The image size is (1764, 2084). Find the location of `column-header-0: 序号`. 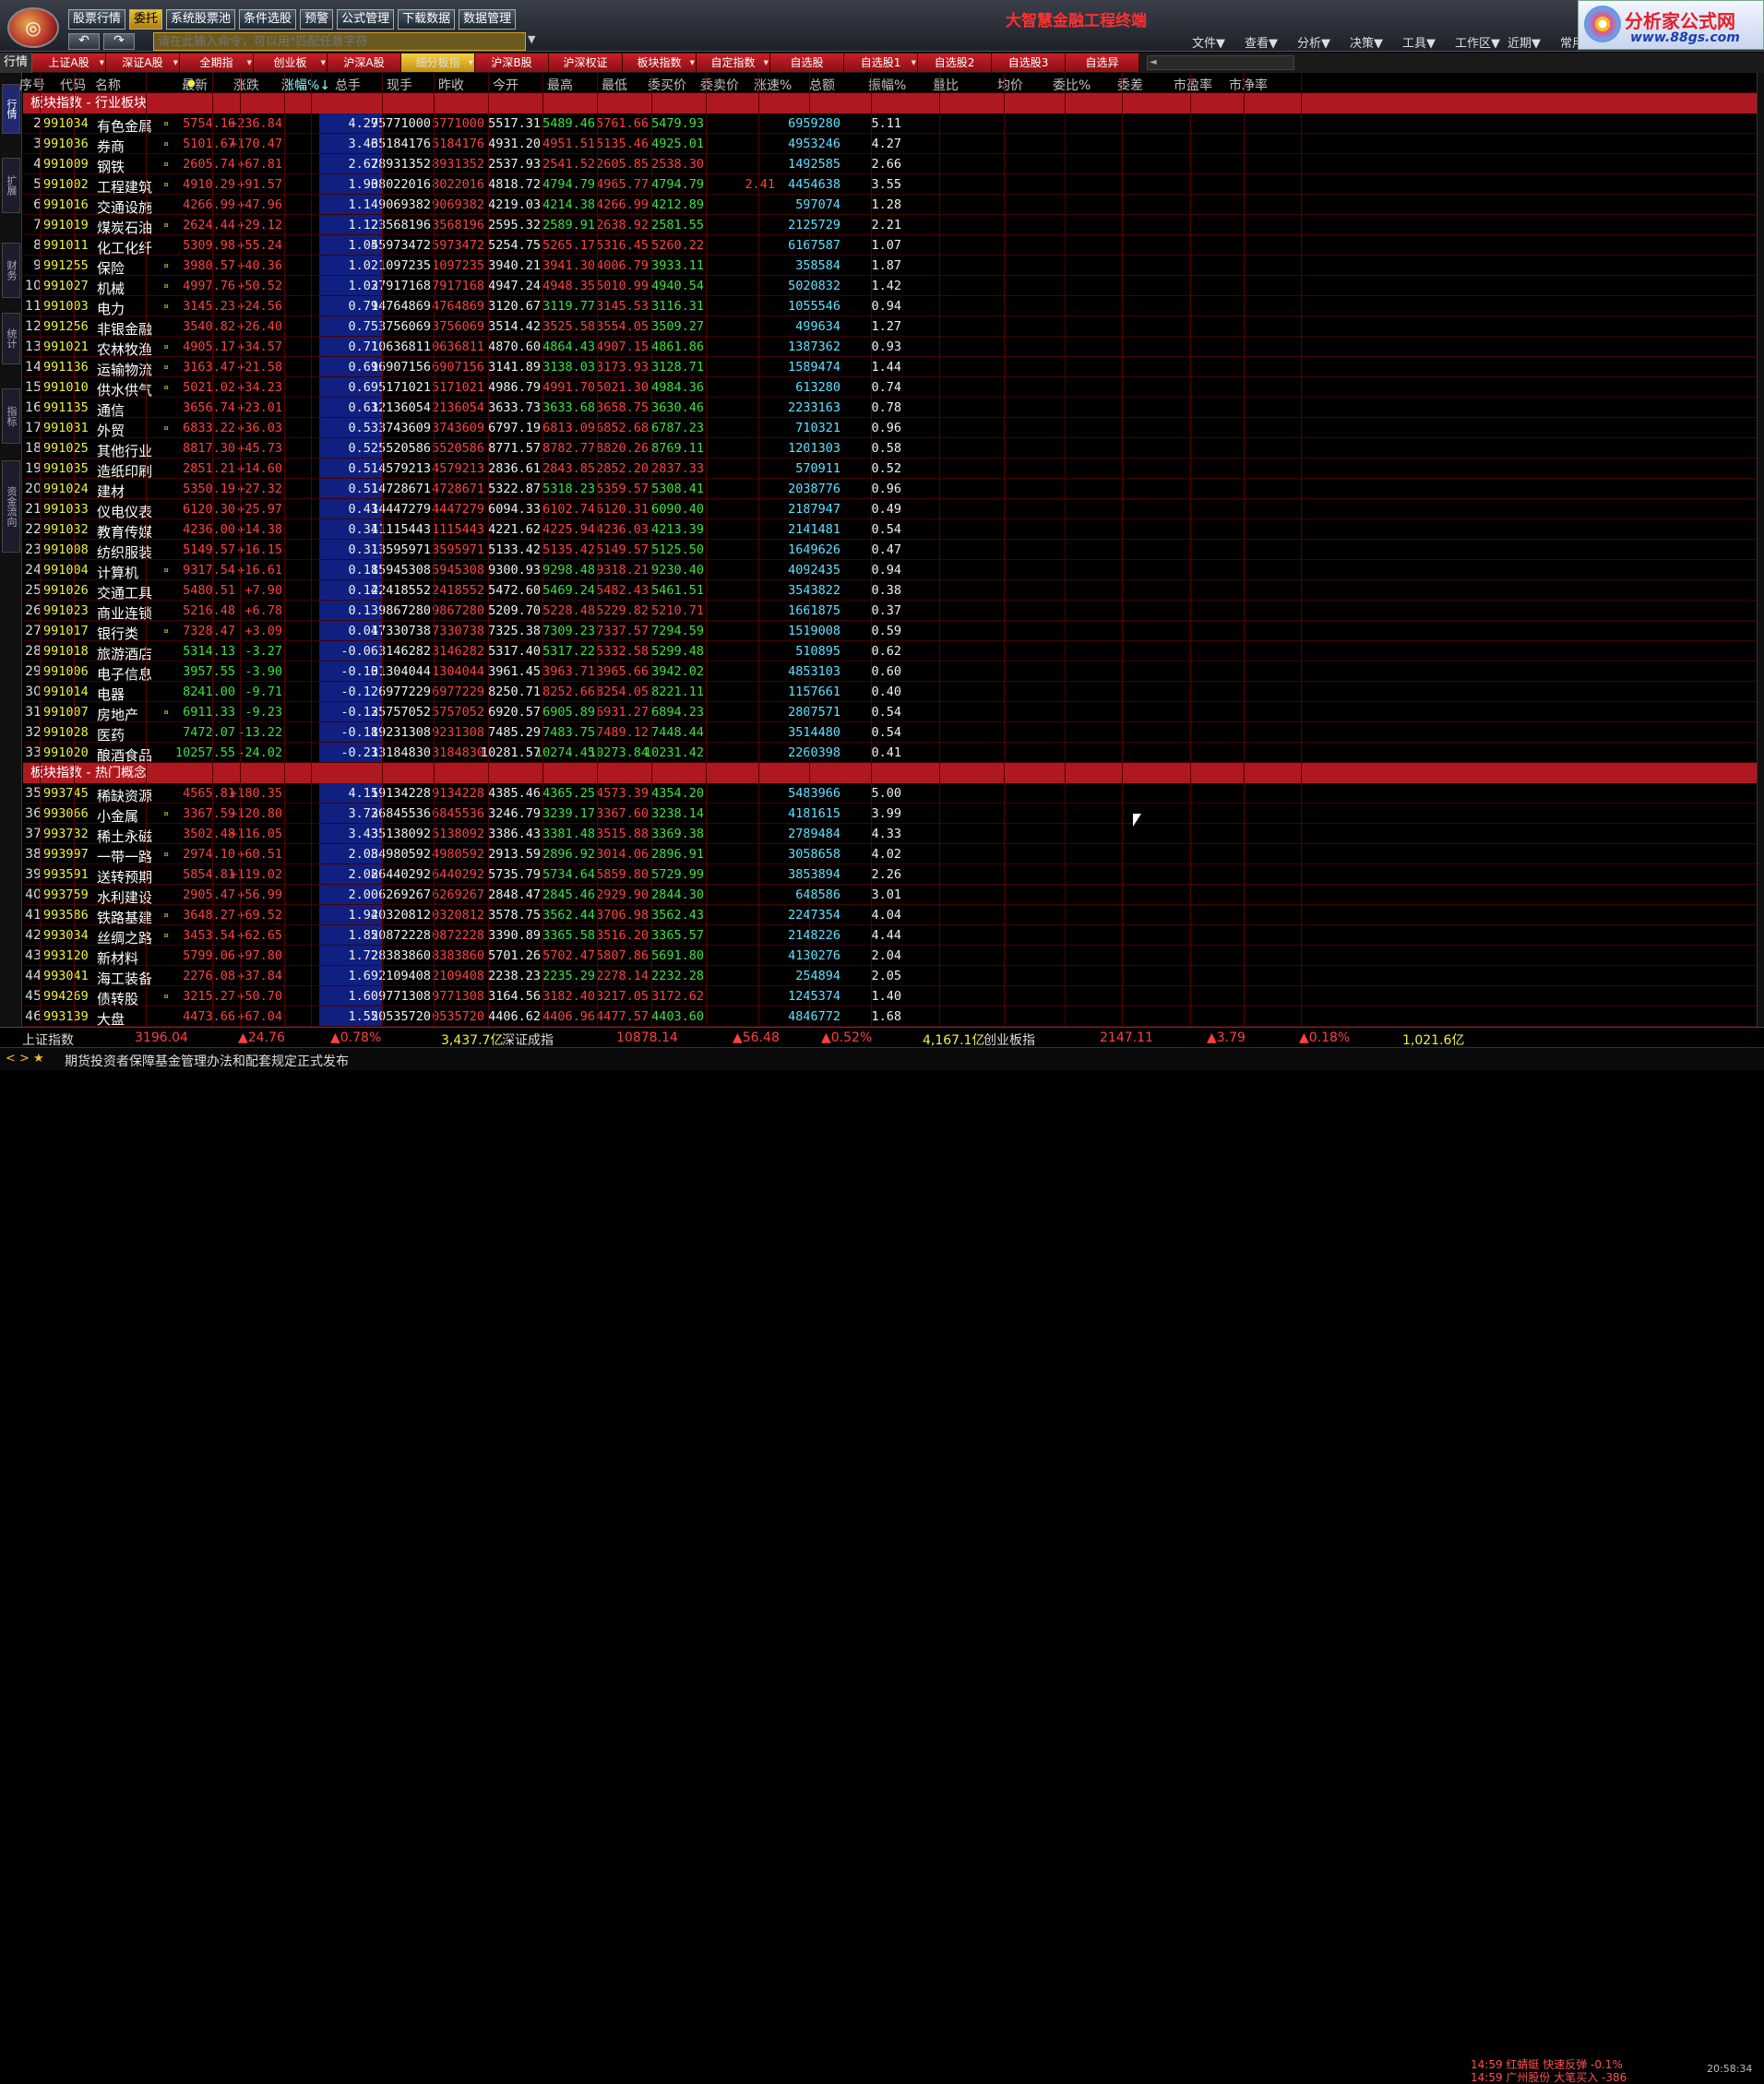

column-header-0: 序号 is located at coordinates (32, 85).